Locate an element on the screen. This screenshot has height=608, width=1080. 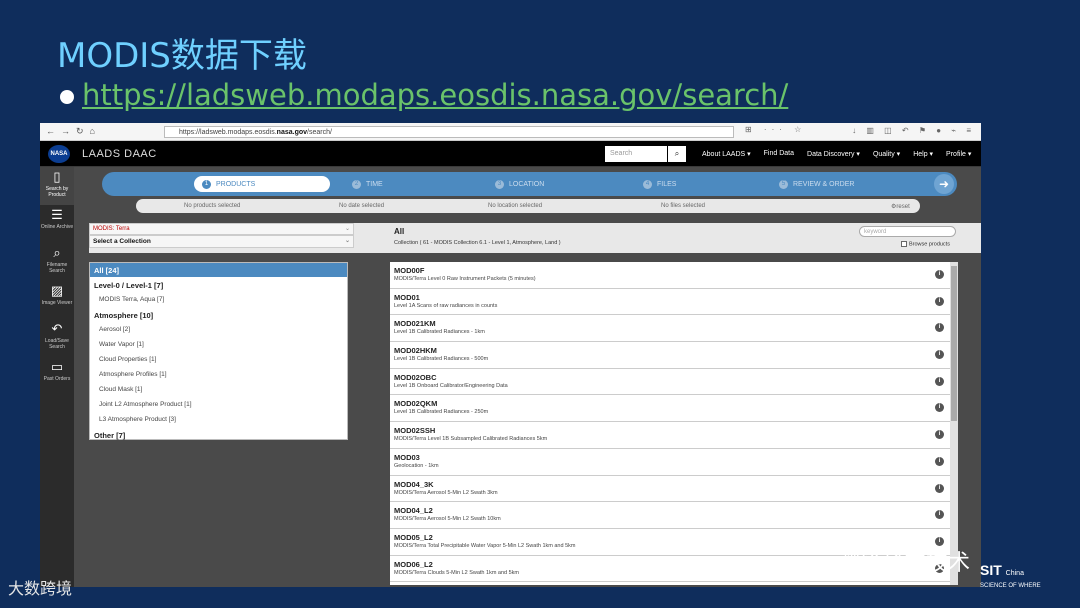
nasa-logo: NASA is located at coordinates (59, 153).